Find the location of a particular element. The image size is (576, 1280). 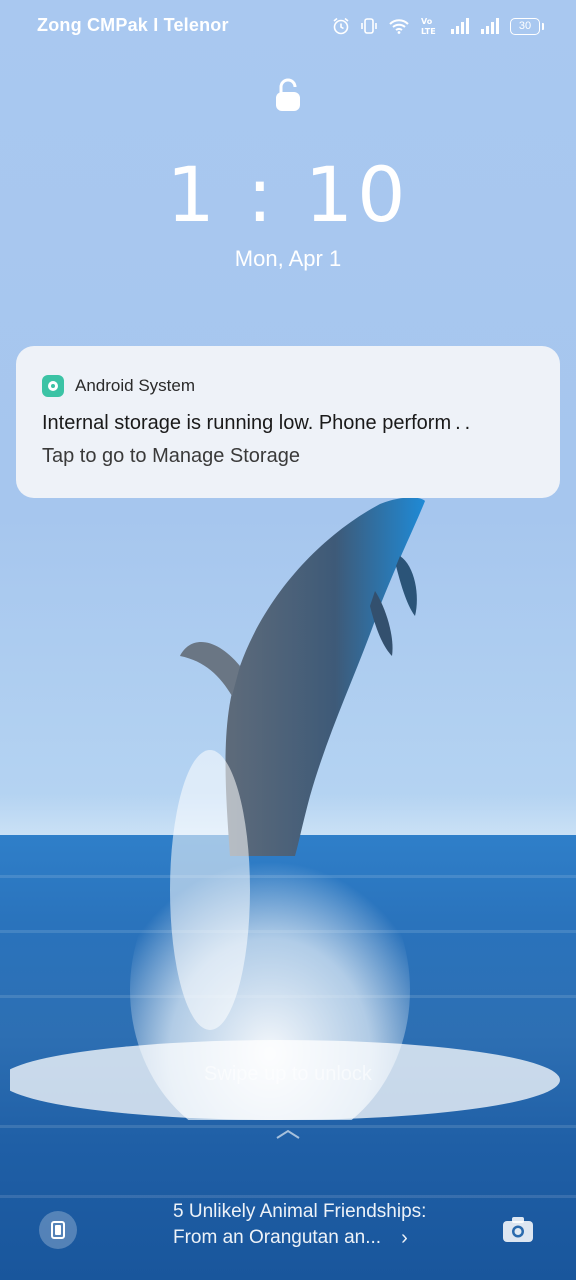

card-icon is located at coordinates (58, 1230).